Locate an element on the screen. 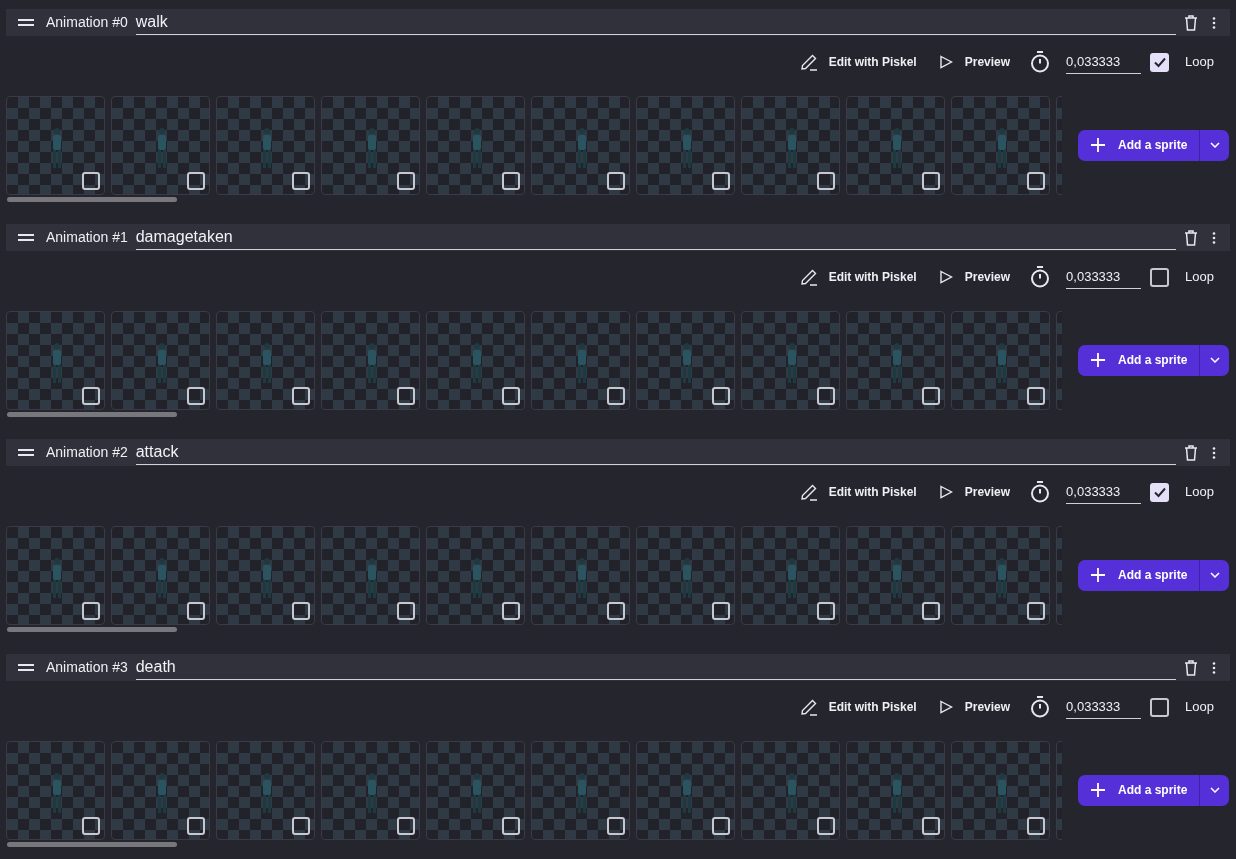 This screenshot has width=1236, height=859. play-icon is located at coordinates (945, 707).